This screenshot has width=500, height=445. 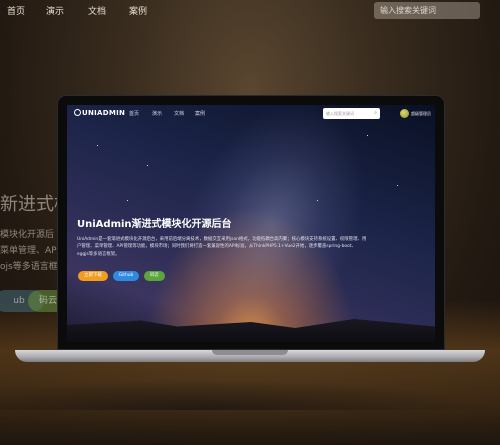 I want to click on background-desc-fragment: 模块化开源后, so click(x=27, y=235).